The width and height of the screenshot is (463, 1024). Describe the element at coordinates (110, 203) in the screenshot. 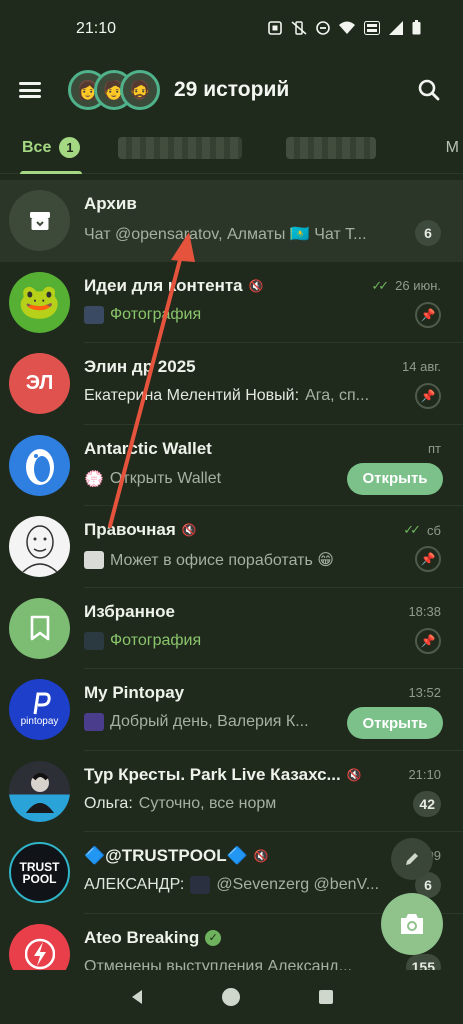

I see `chat-title: Архив` at that location.